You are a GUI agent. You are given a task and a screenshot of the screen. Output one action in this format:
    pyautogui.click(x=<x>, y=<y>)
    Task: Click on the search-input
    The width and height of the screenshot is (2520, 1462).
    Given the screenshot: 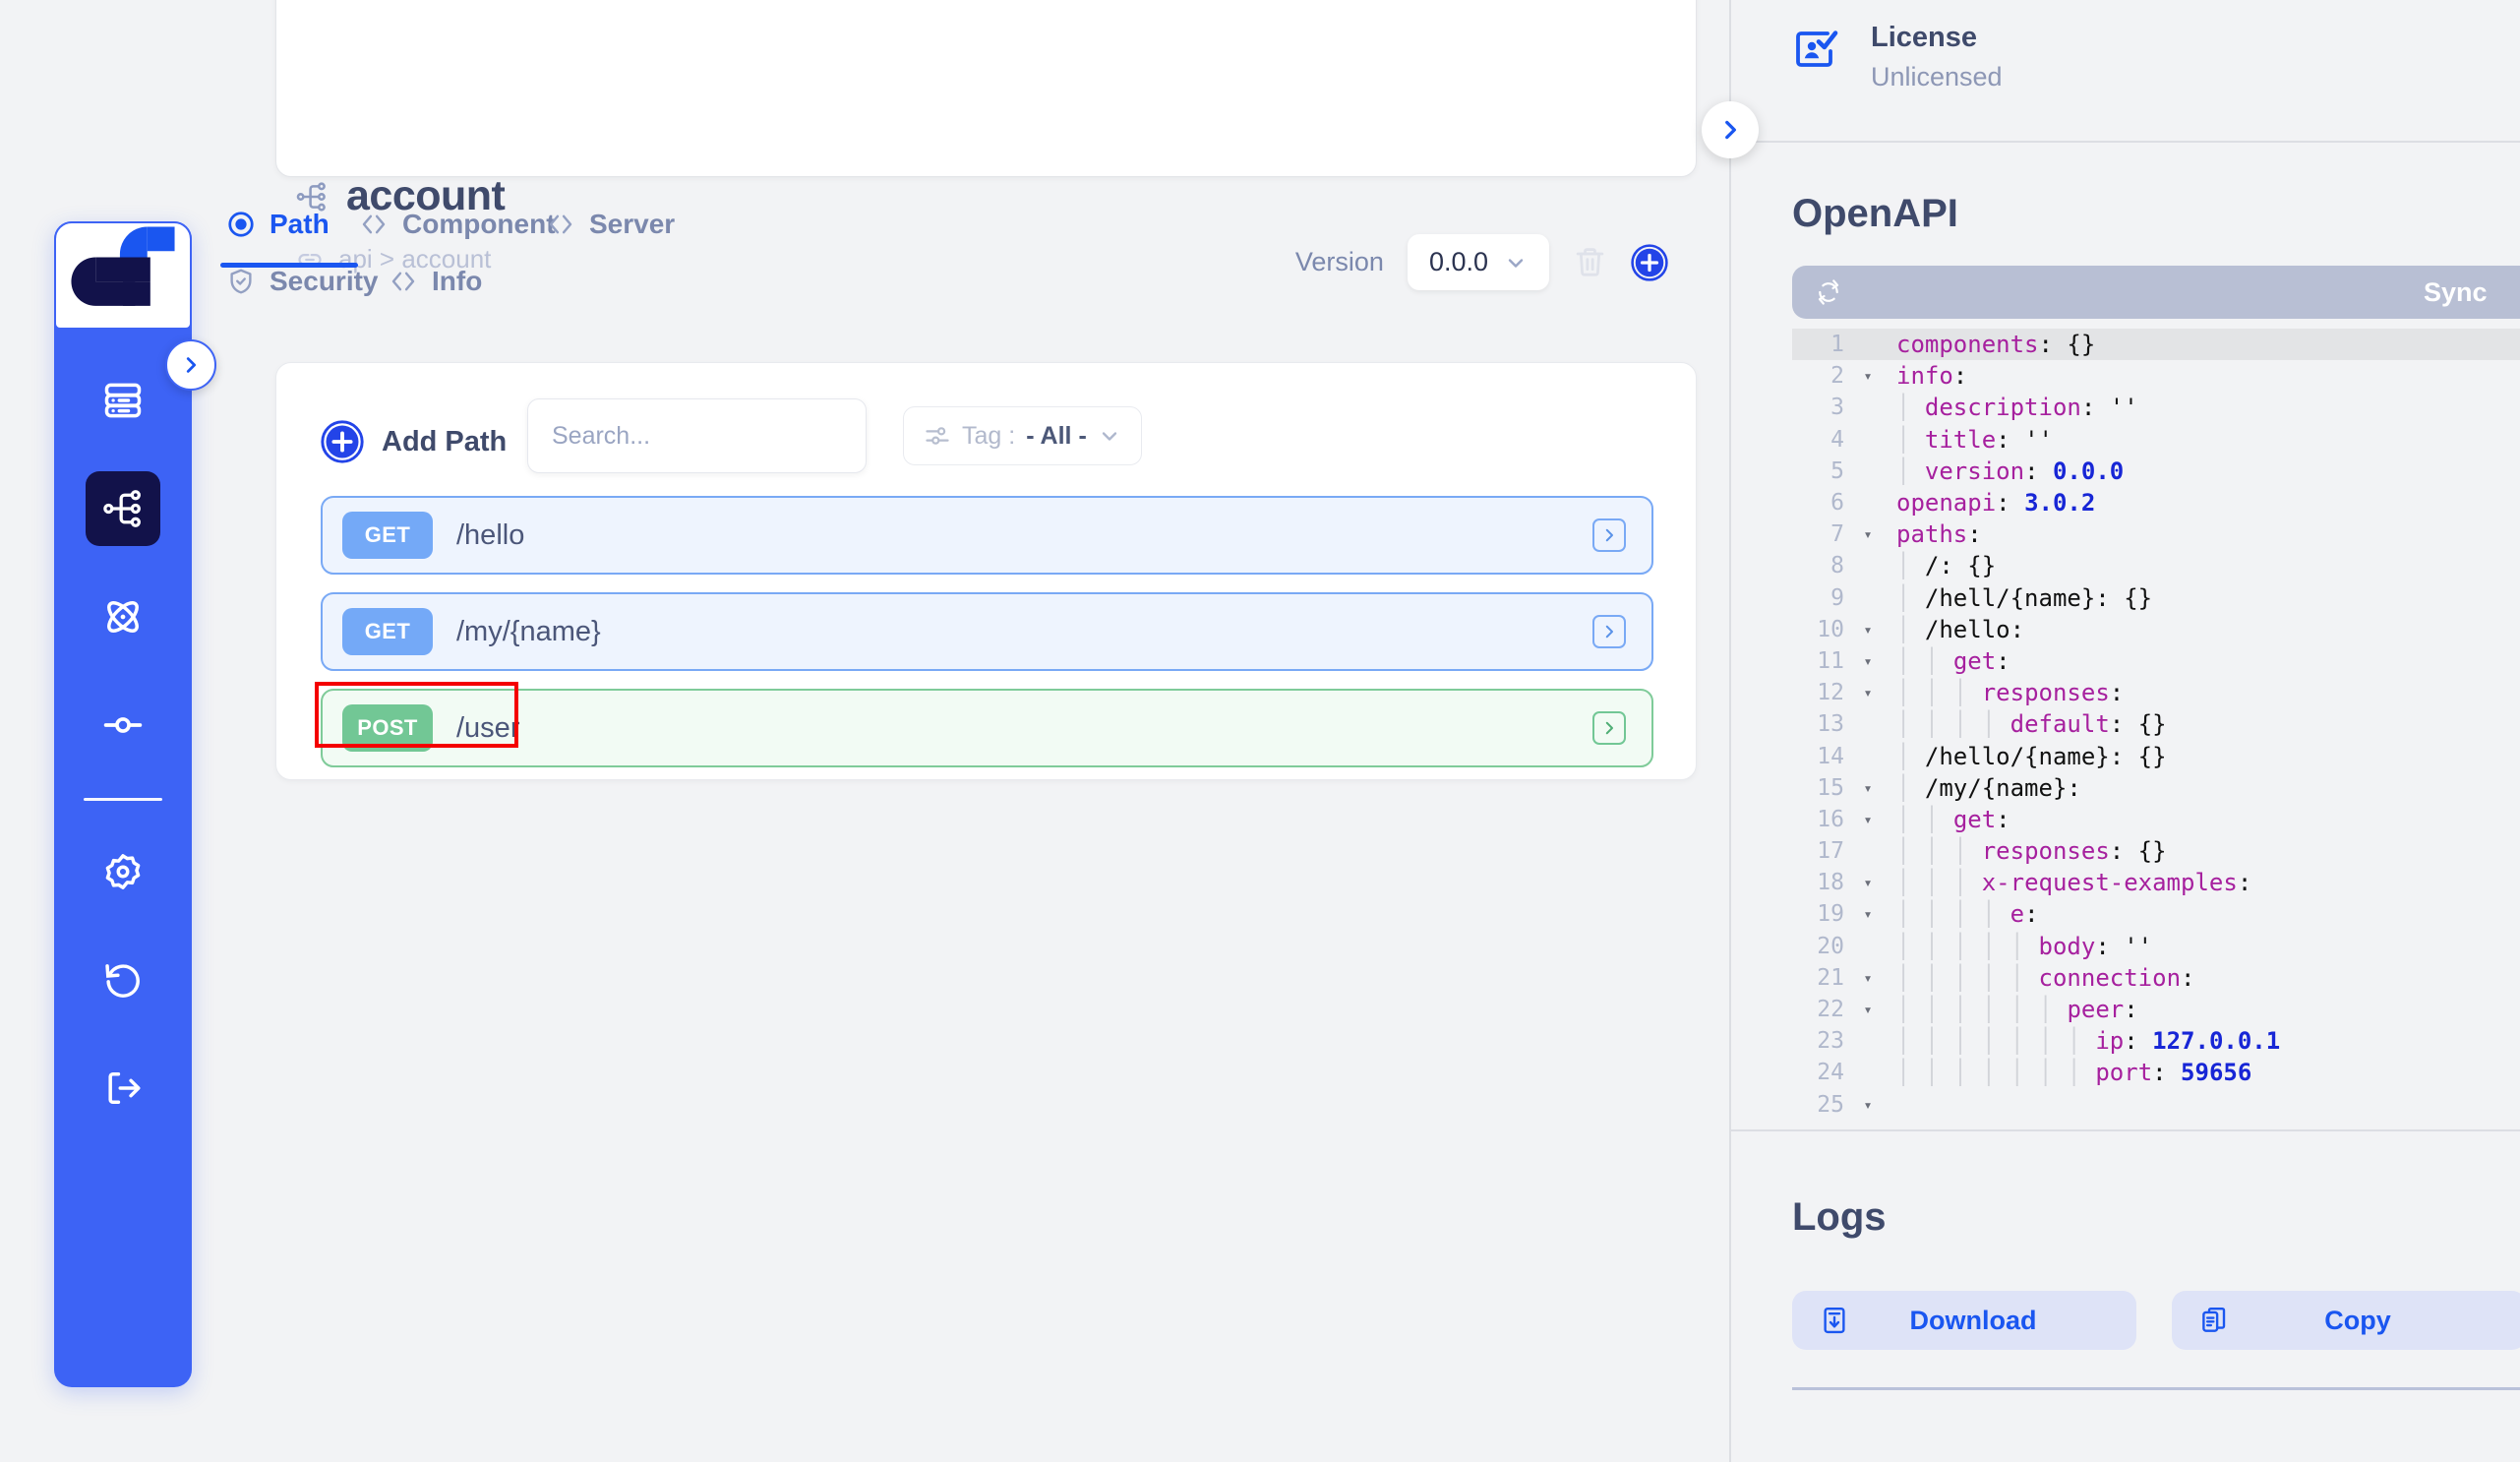 What is the action you would take?
    pyautogui.click(x=710, y=436)
    